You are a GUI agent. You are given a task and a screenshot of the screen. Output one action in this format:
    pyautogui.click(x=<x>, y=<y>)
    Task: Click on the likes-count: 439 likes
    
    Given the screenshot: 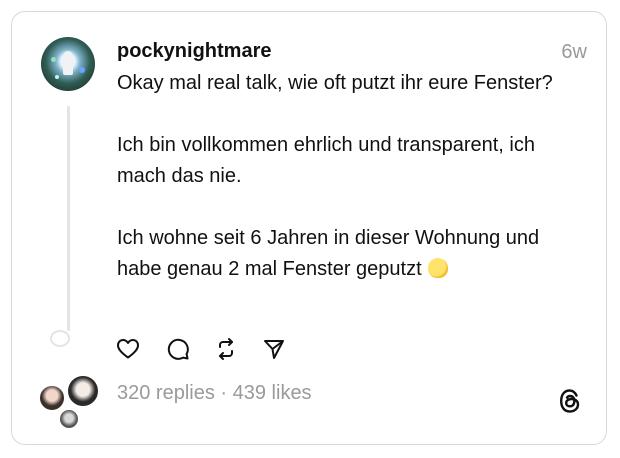 What is the action you would take?
    pyautogui.click(x=272, y=393)
    